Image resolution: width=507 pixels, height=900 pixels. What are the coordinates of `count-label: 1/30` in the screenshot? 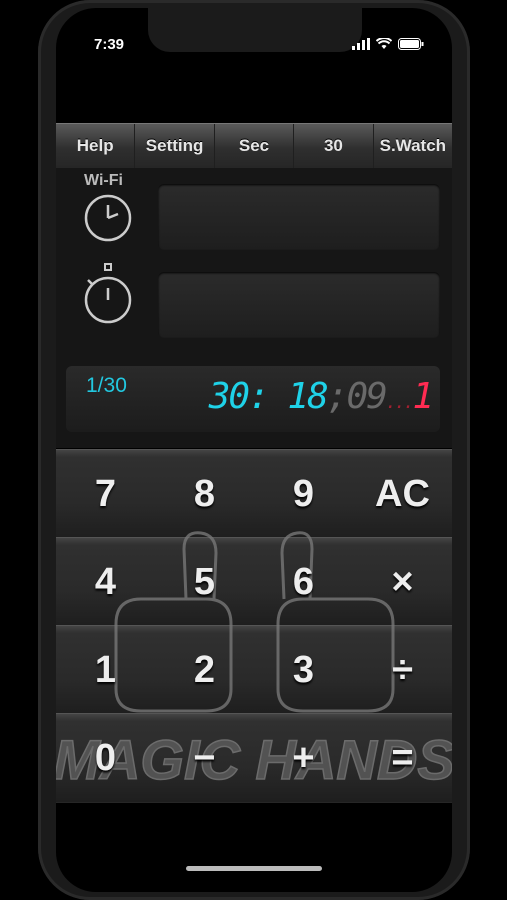 It's located at (106, 385).